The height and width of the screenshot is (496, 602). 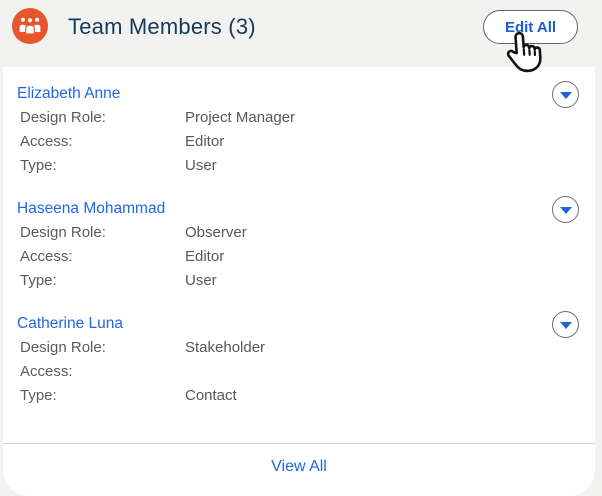 What do you see at coordinates (30, 26) in the screenshot?
I see `team-people-icon` at bounding box center [30, 26].